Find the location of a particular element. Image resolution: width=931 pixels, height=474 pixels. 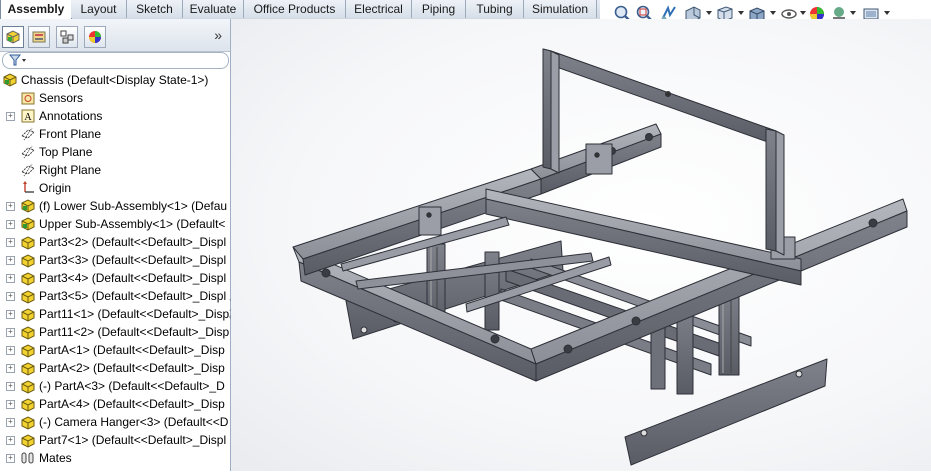

tree-item-label: Mates is located at coordinates (55, 458).